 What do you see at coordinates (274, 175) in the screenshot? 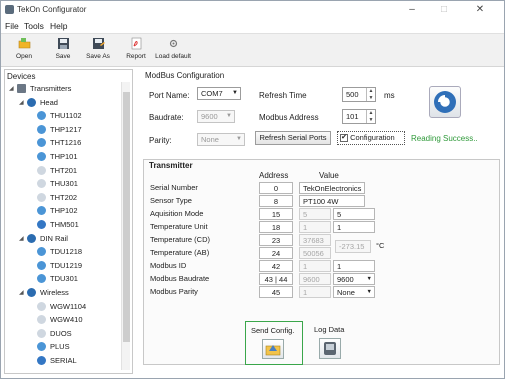
I see `address-column-header: Address` at bounding box center [274, 175].